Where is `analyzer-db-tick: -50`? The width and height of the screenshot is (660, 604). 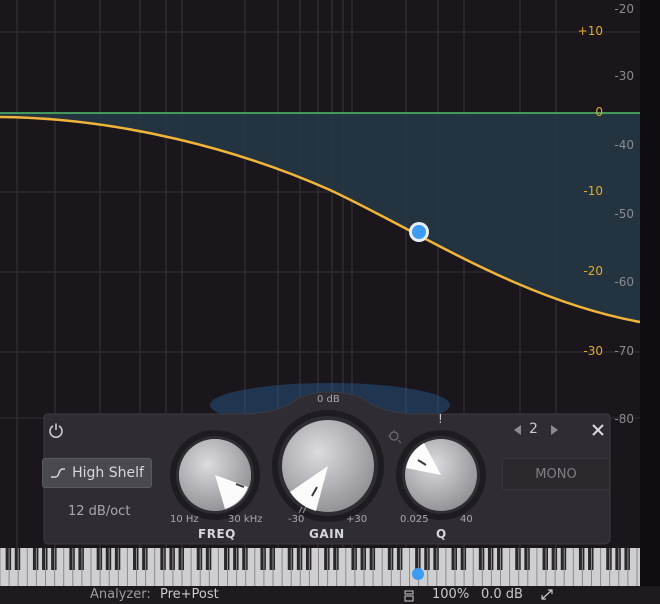 analyzer-db-tick: -50 is located at coordinates (624, 214).